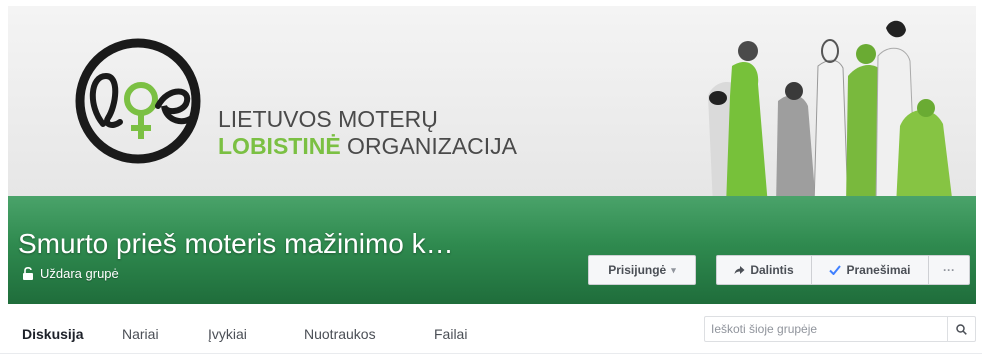 Image resolution: width=982 pixels, height=354 pixels. Describe the element at coordinates (429, 146) in the screenshot. I see `logo-line-2-light: ORGANIZACIJA` at that location.